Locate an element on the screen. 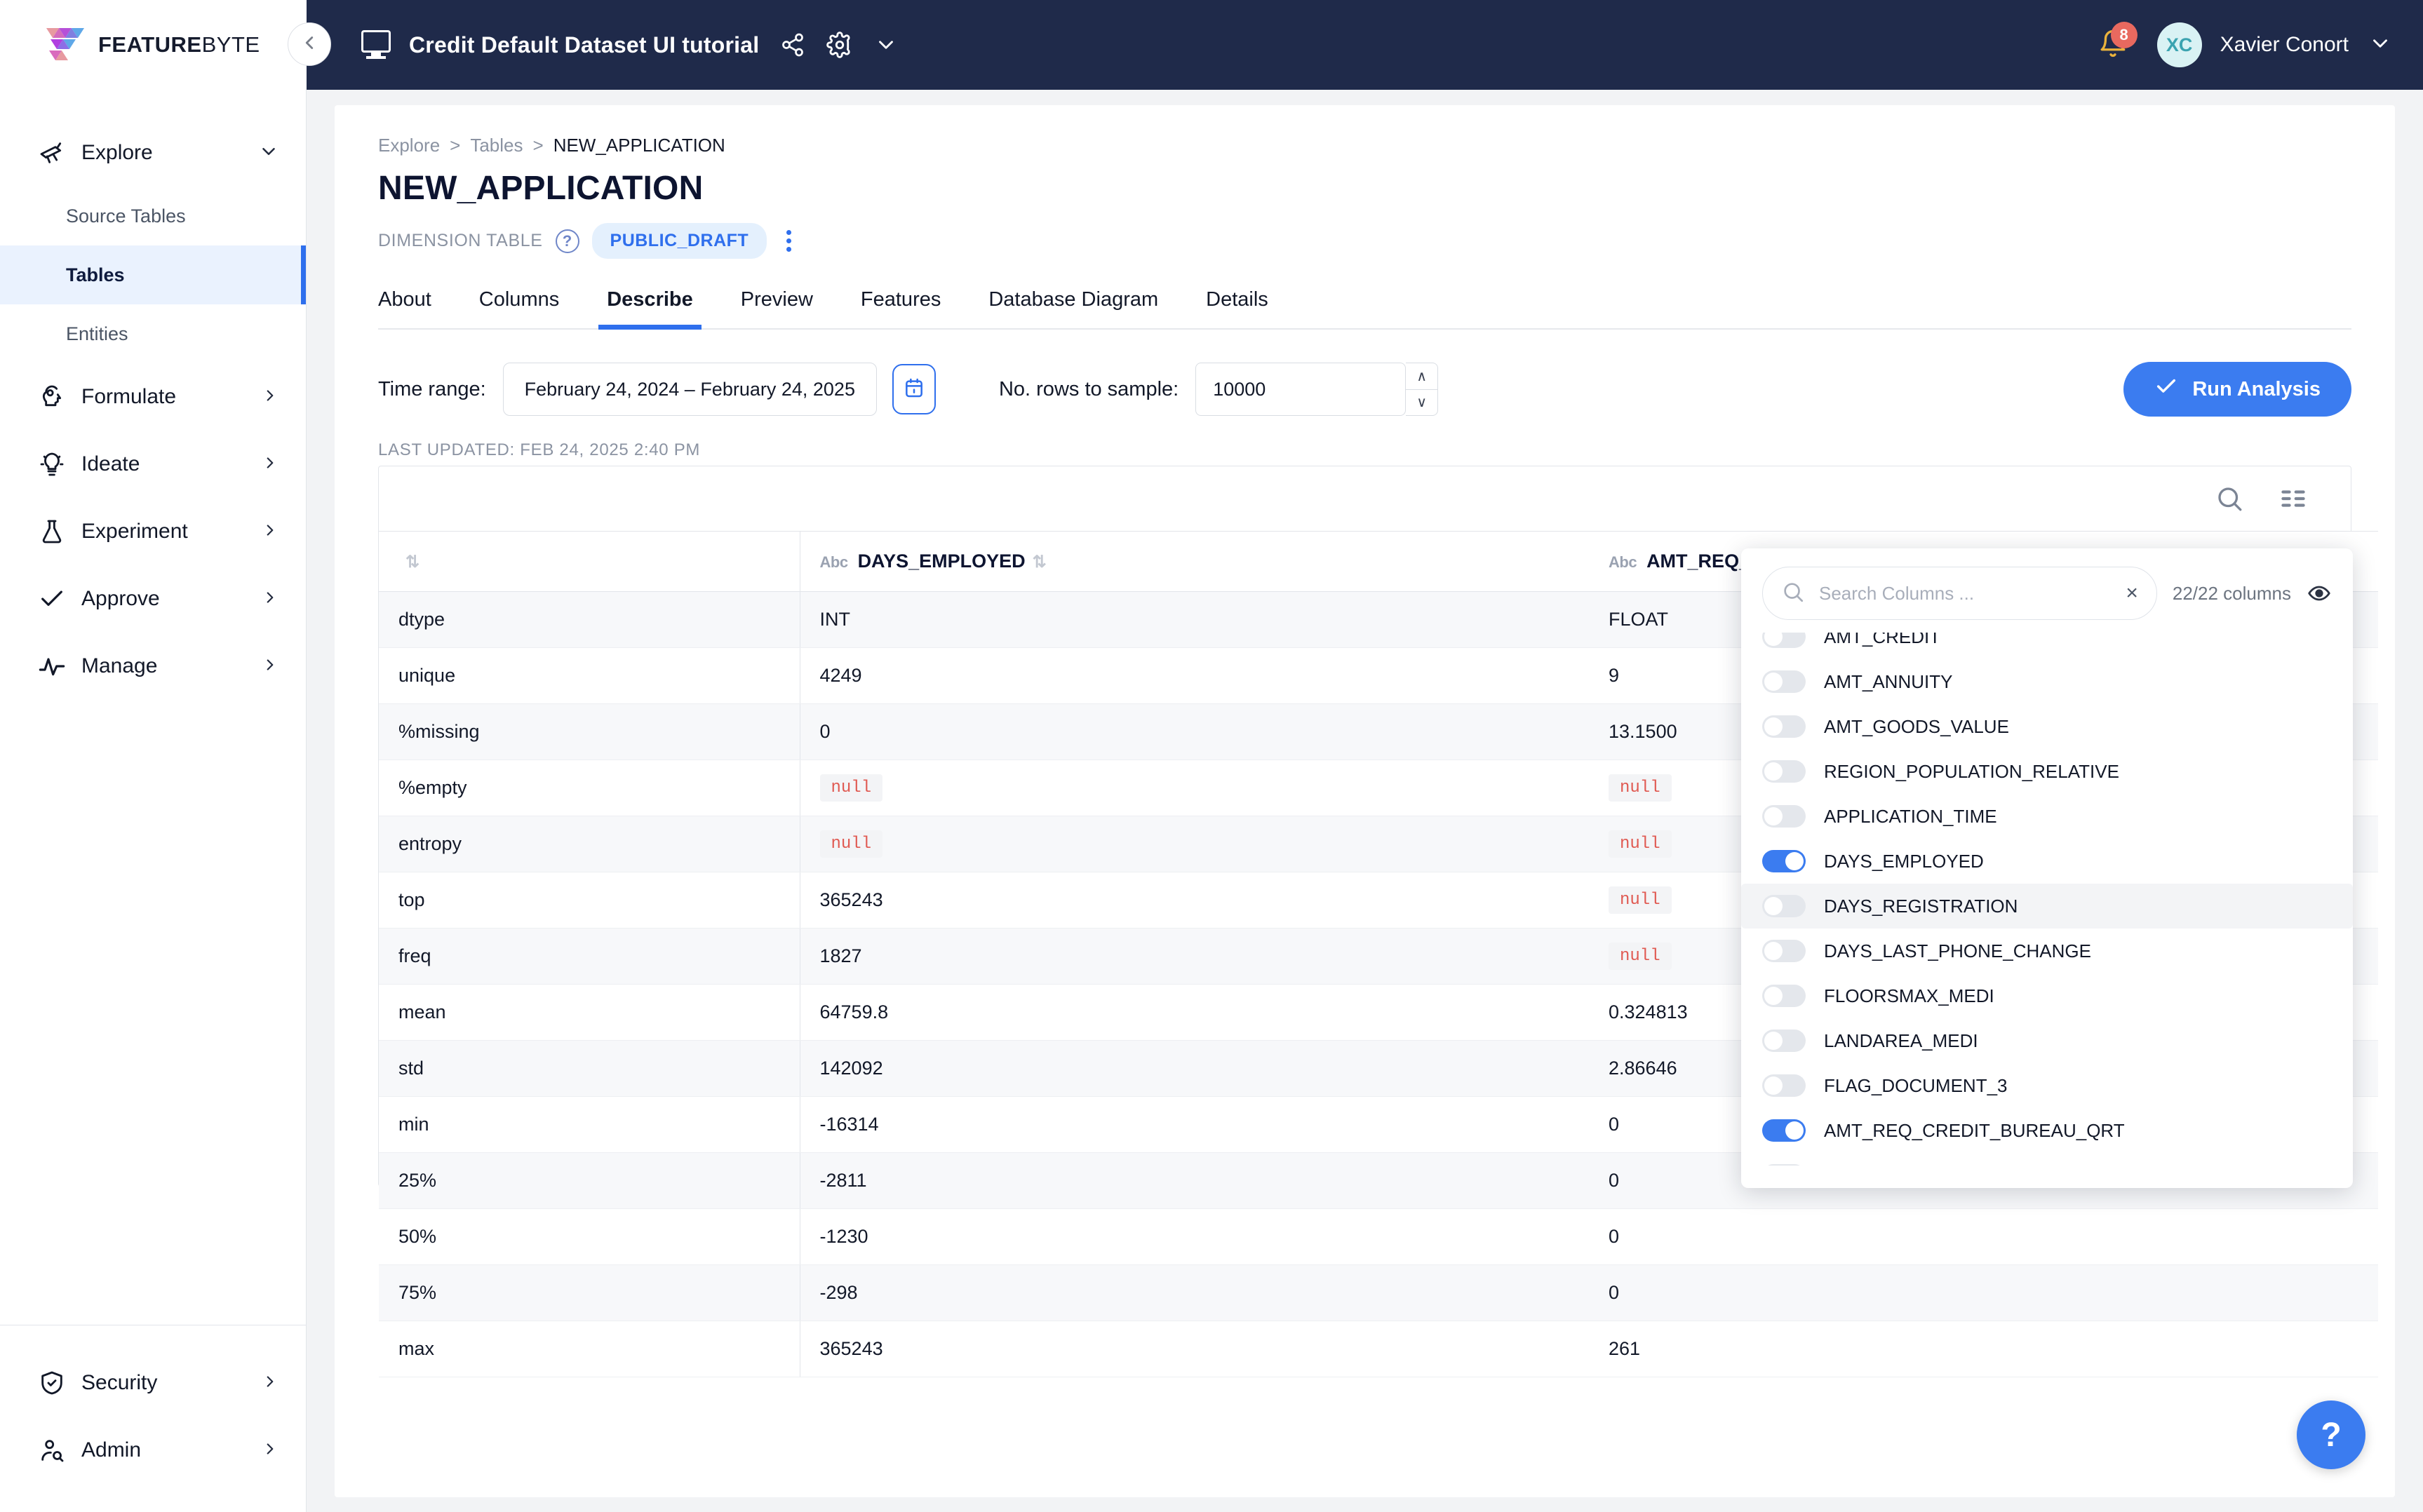  chevron-right-icon is located at coordinates (270, 532).